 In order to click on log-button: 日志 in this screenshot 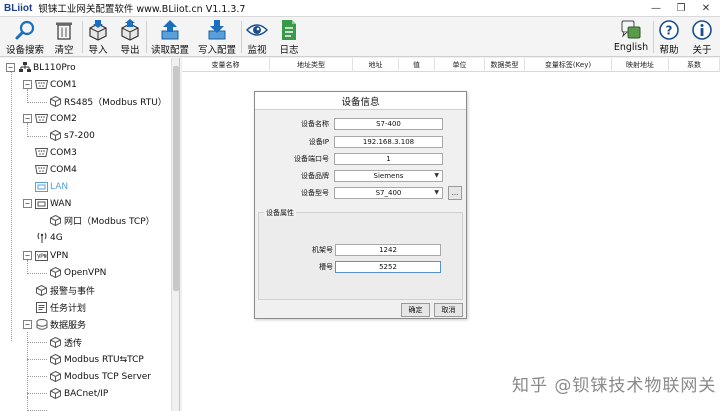, I will do `click(289, 37)`.